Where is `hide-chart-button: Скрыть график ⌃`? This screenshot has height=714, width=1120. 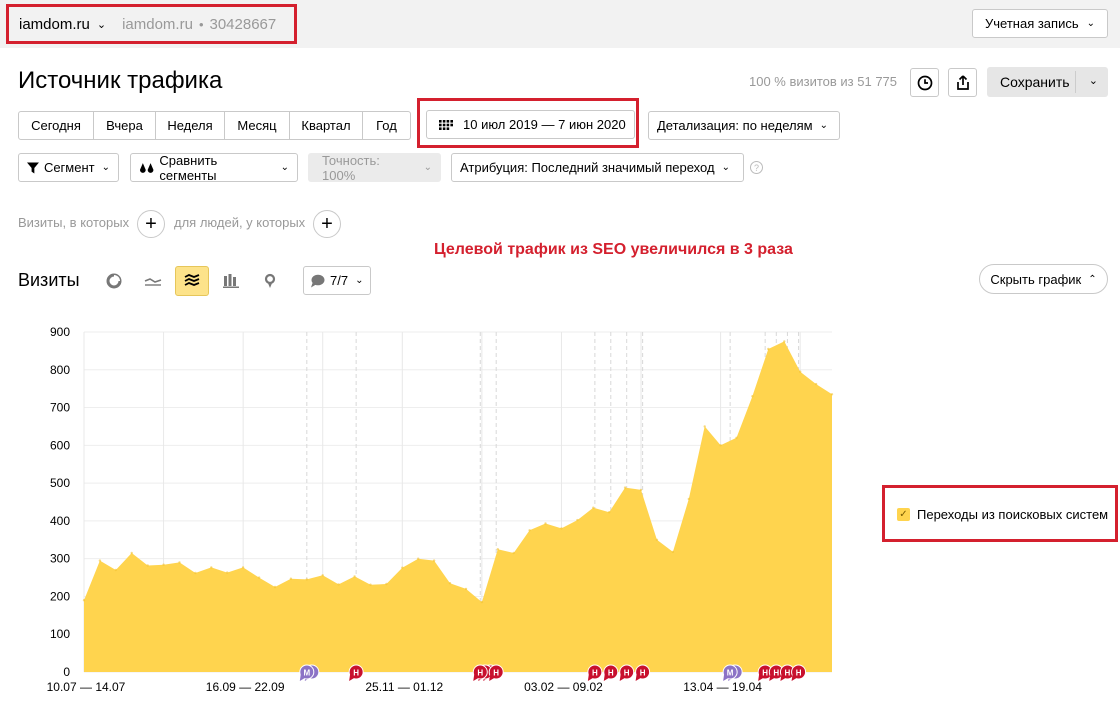 hide-chart-button: Скрыть график ⌃ is located at coordinates (1043, 279).